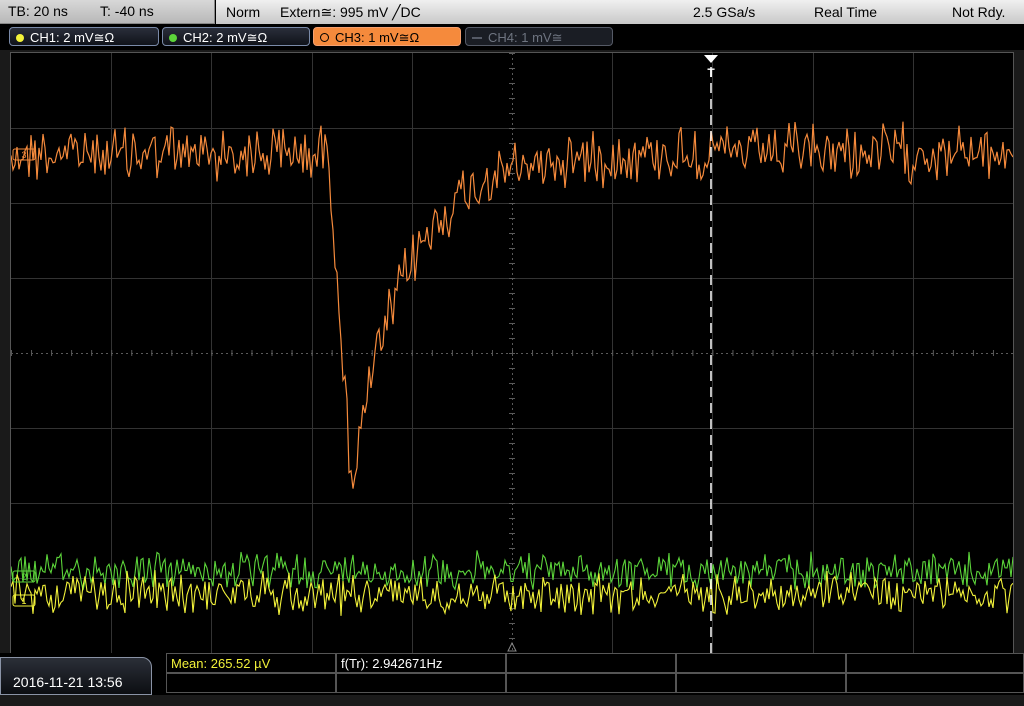  I want to click on trigger-offset-label: T: -40 ns, so click(127, 11).